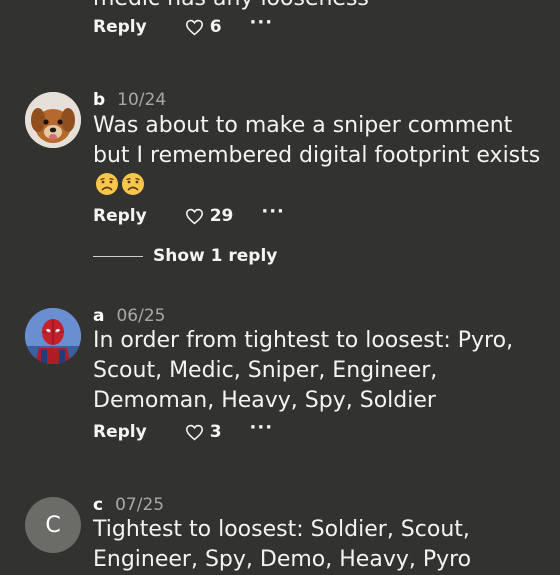 This screenshot has height=575, width=560. I want to click on avatar-letter: C, so click(53, 525).